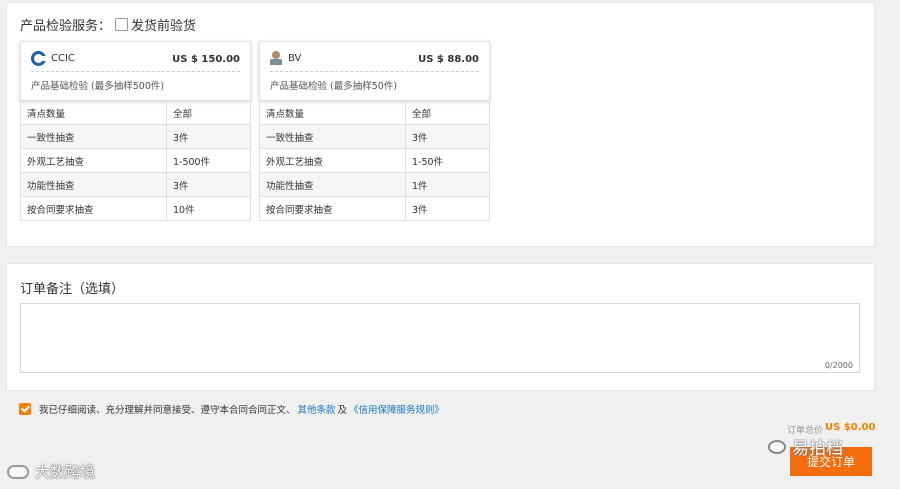 The image size is (900, 489). I want to click on provider-card-ccic: CCIC US $ 150.00 产品基础检验 (最多抽样500件), so click(135, 71).